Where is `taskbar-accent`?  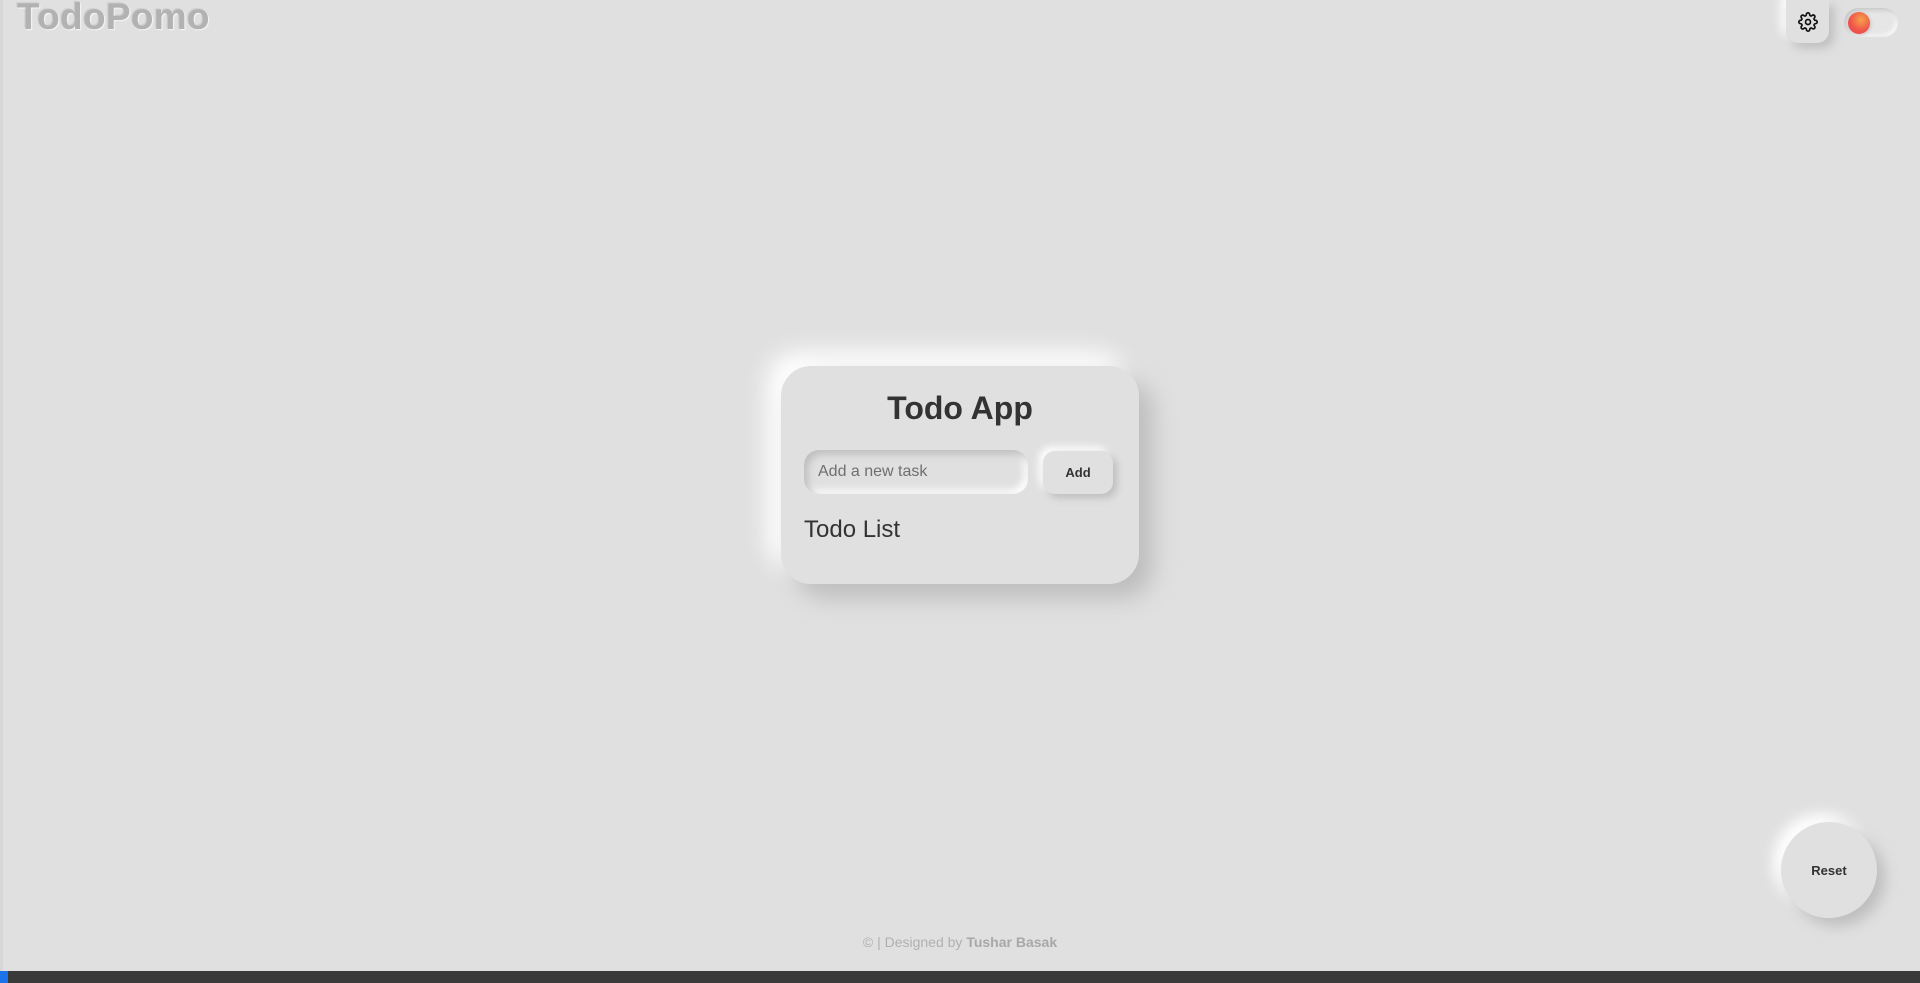
taskbar-accent is located at coordinates (4, 977).